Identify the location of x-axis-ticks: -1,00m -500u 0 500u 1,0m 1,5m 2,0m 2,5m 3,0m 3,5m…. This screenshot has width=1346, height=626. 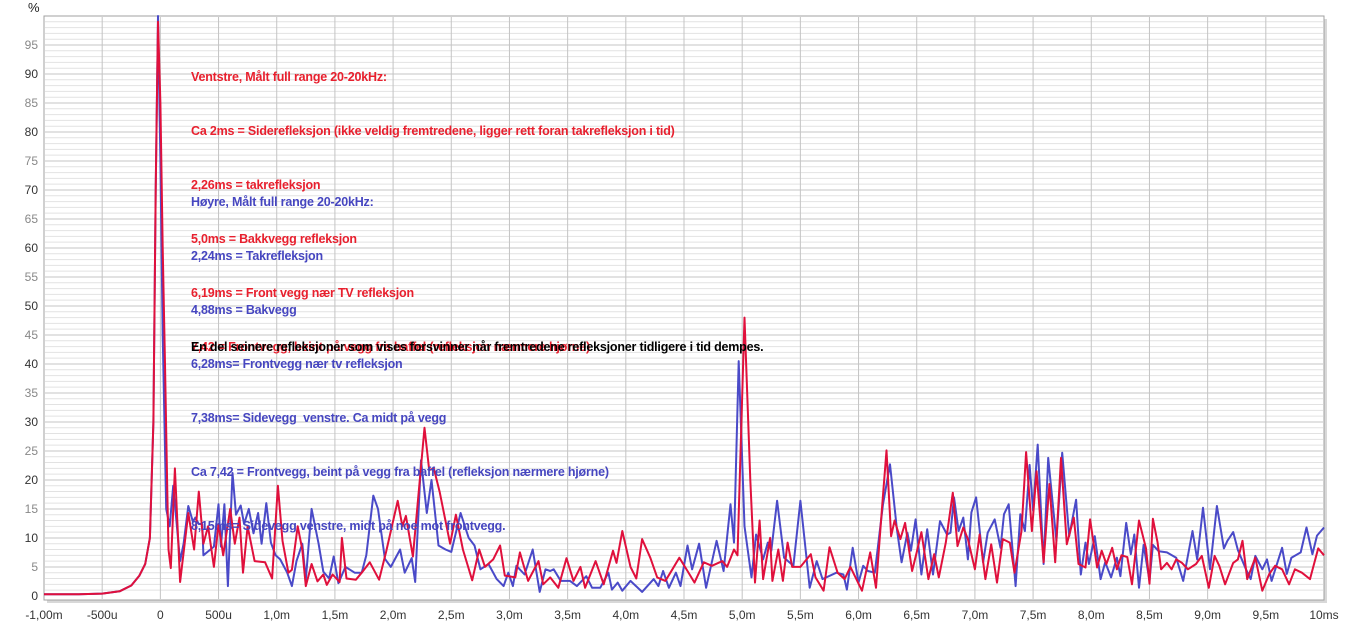
(681, 615).